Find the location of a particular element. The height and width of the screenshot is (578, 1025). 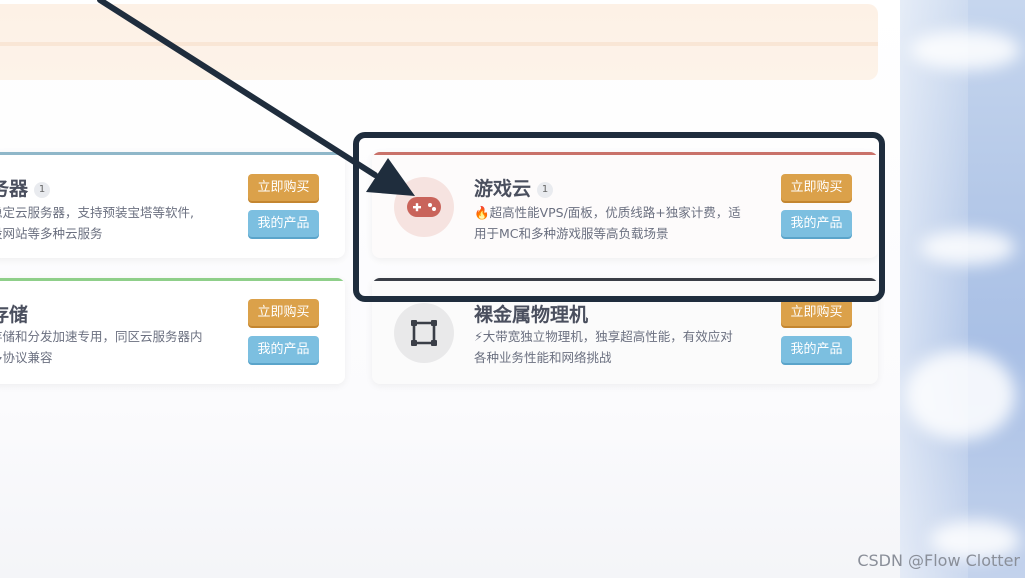

arrow-shaft is located at coordinates (237, 89).